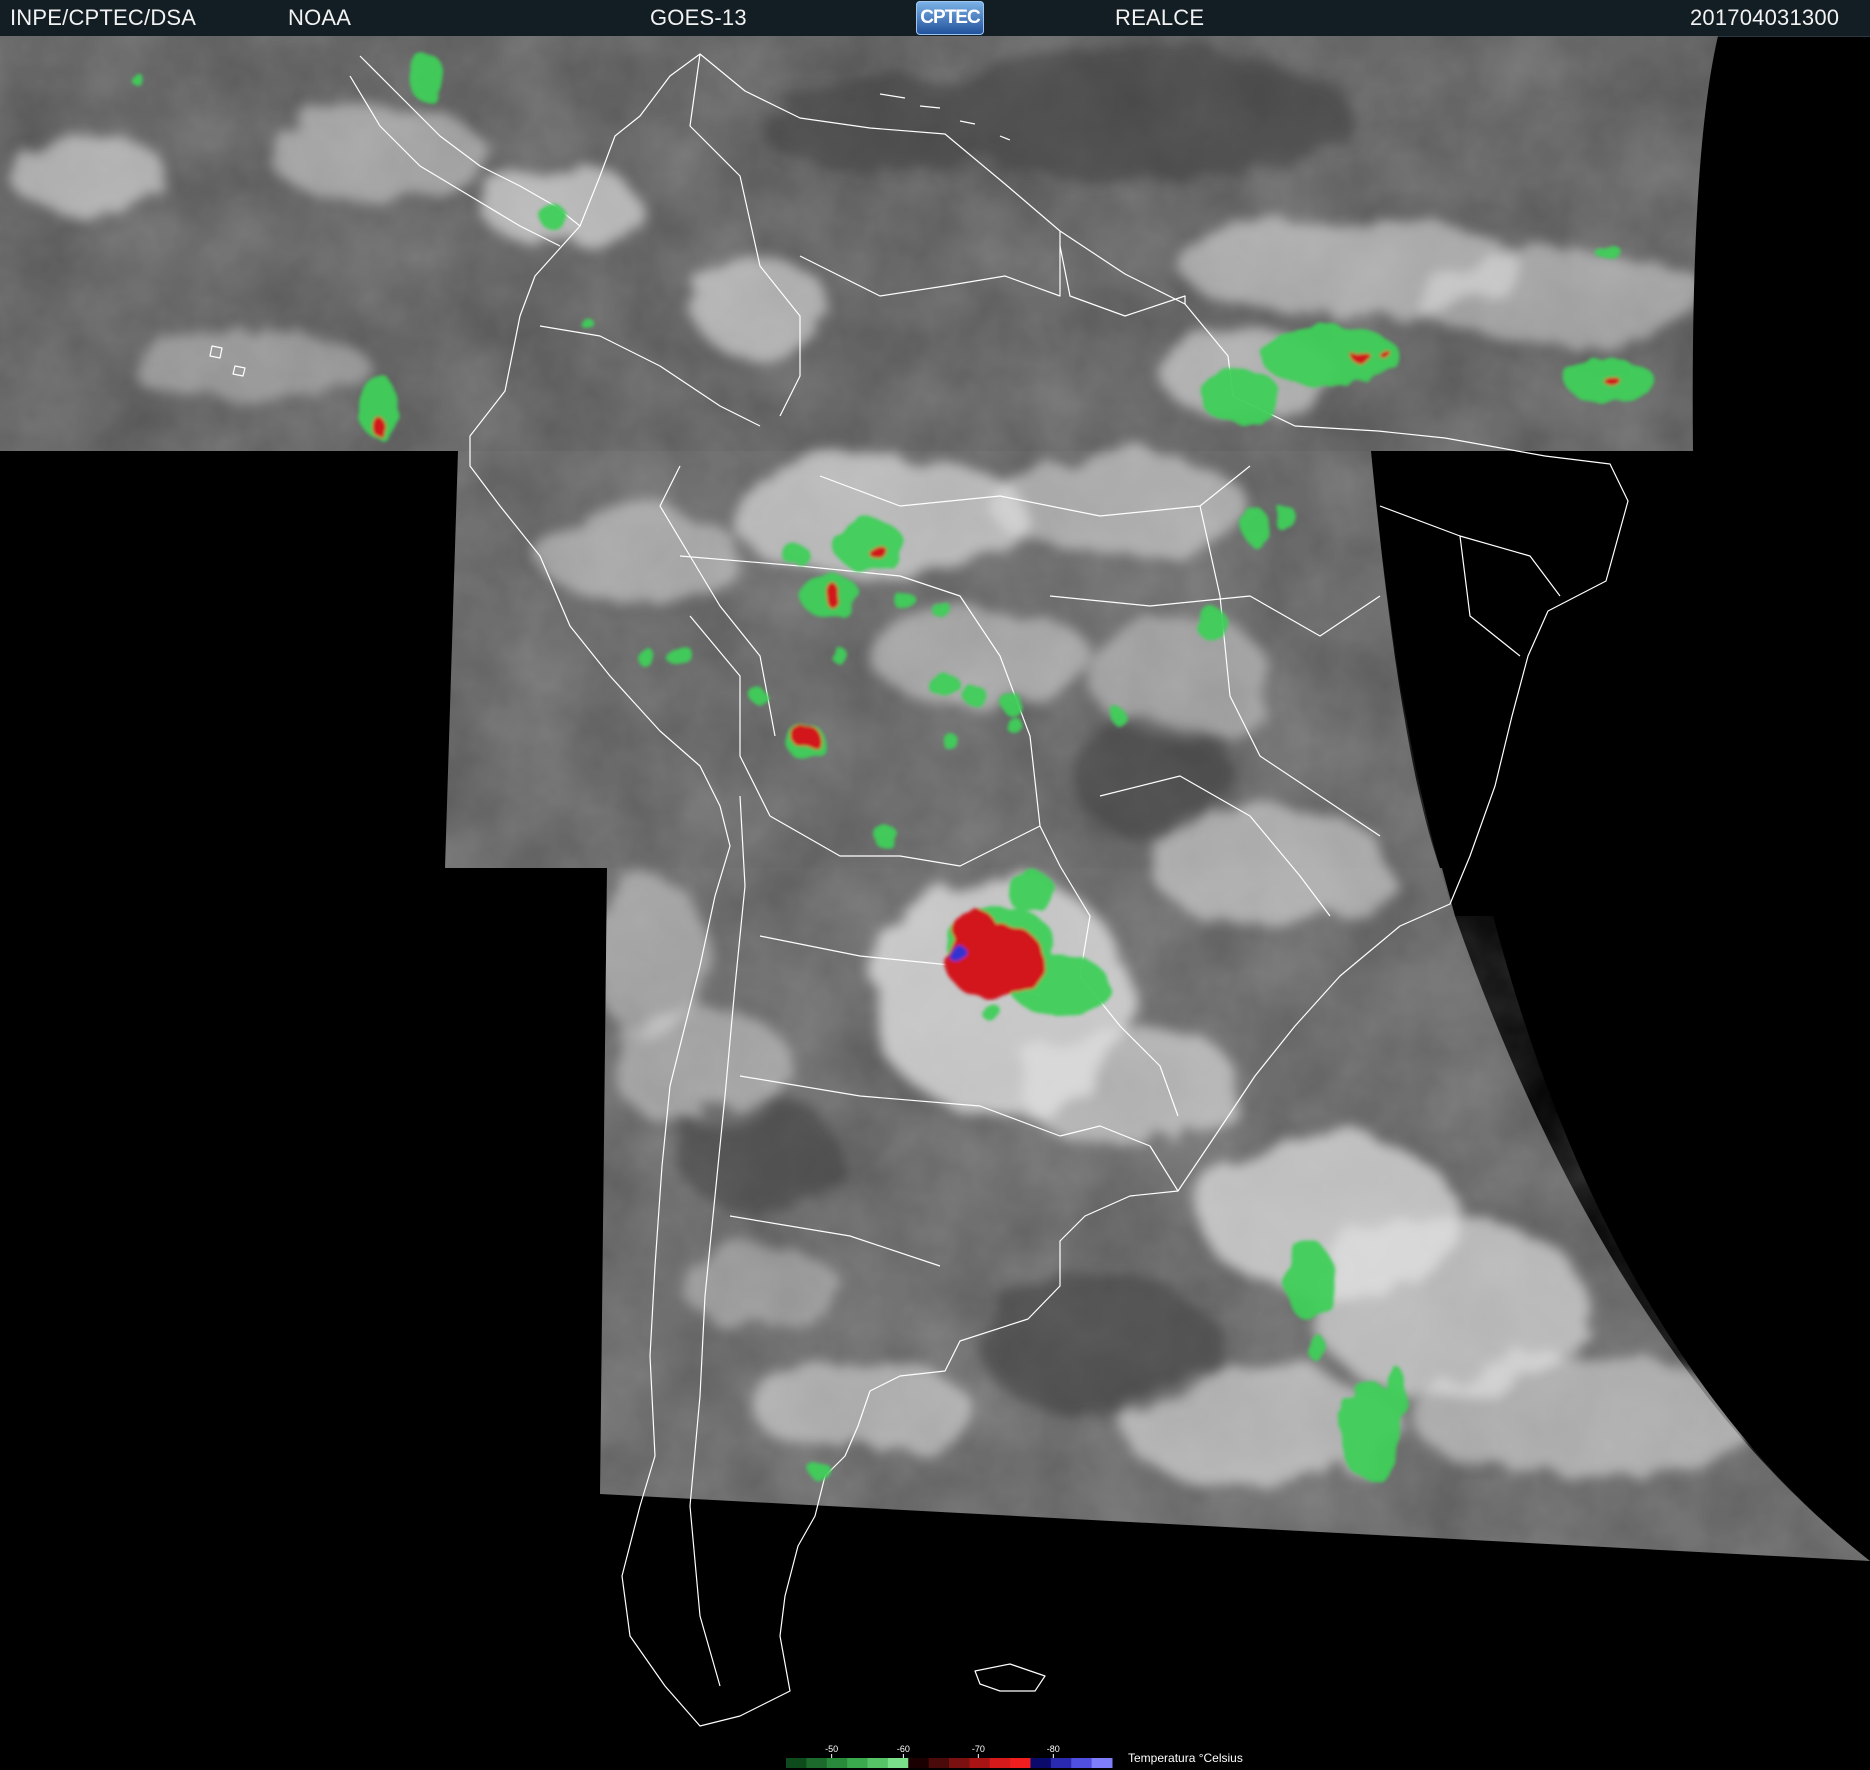 This screenshot has height=1770, width=1870. I want to click on timestamp-label: 201704031300, so click(1765, 17).